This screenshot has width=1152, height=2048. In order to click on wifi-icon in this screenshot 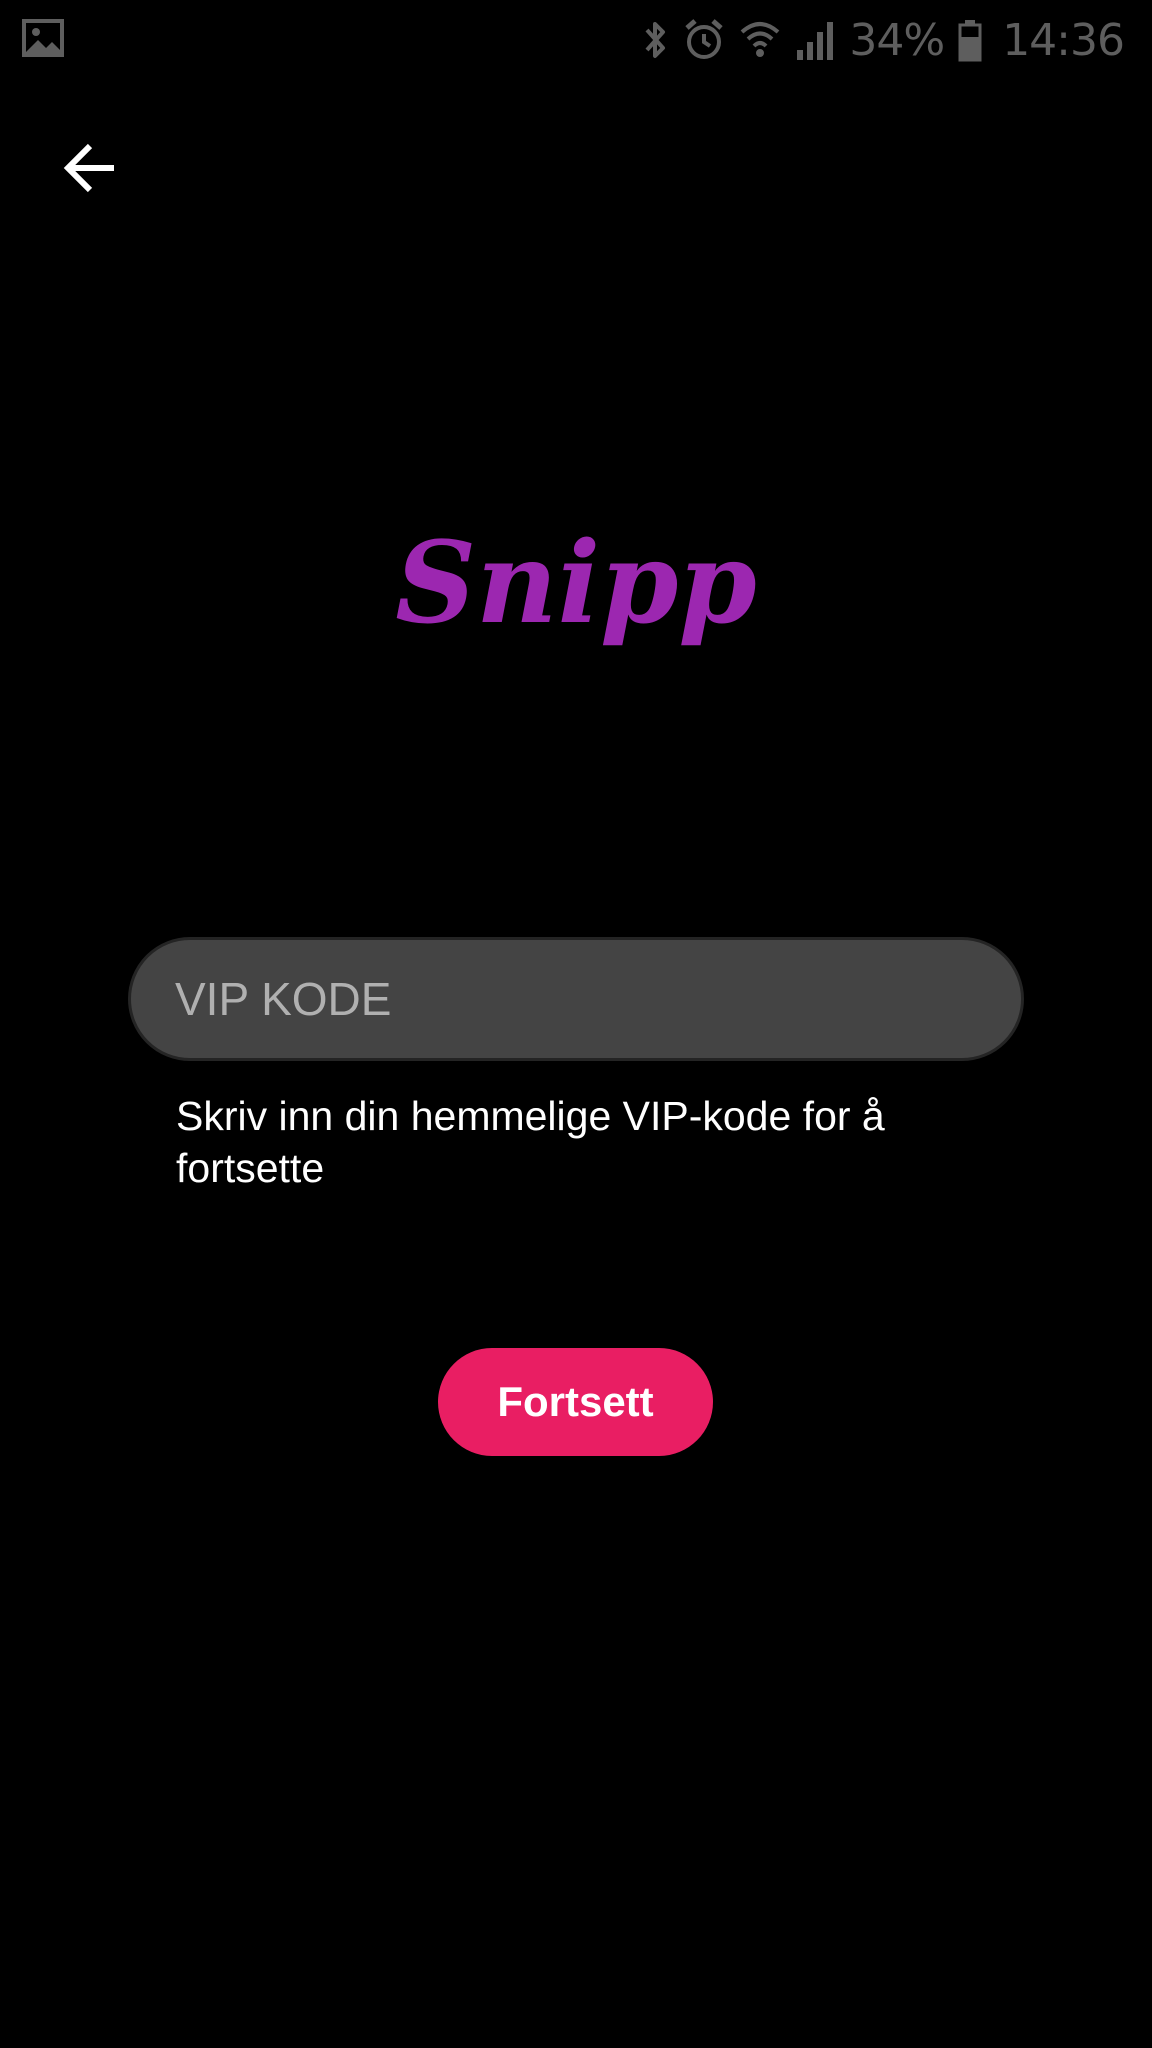, I will do `click(760, 40)`.